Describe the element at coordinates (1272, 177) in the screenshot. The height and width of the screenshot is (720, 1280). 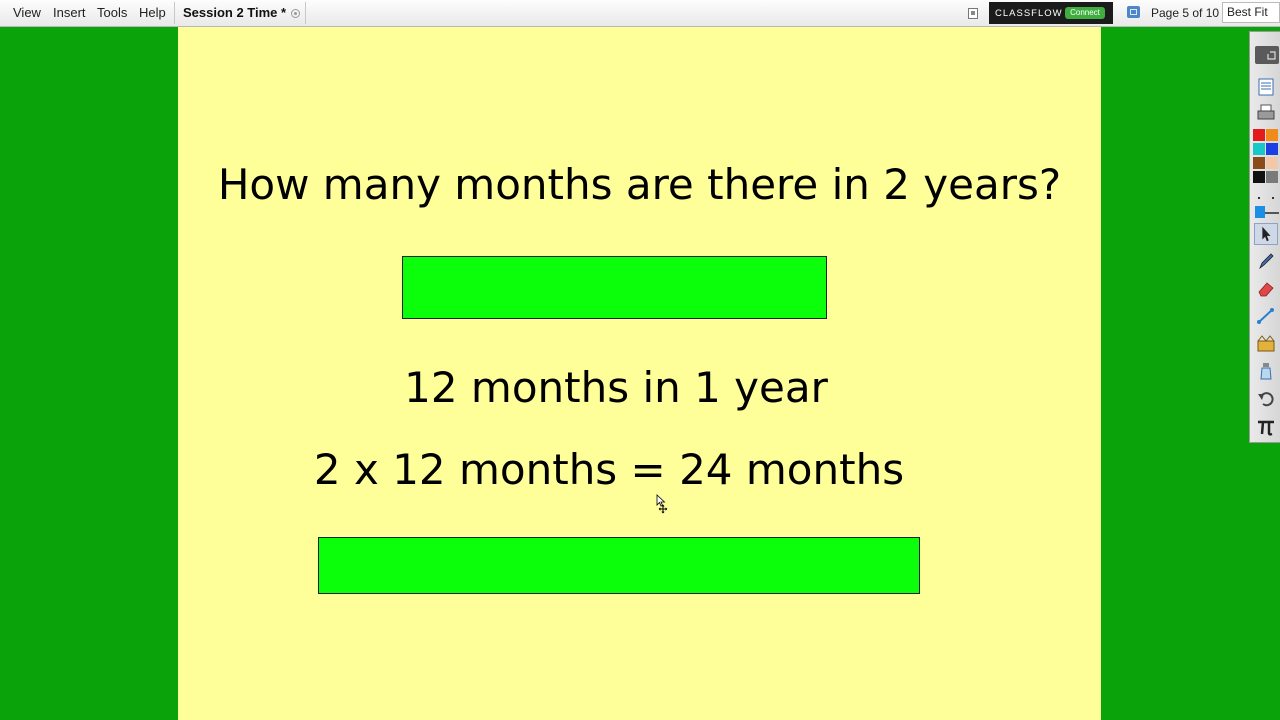
I see `color-gray` at that location.